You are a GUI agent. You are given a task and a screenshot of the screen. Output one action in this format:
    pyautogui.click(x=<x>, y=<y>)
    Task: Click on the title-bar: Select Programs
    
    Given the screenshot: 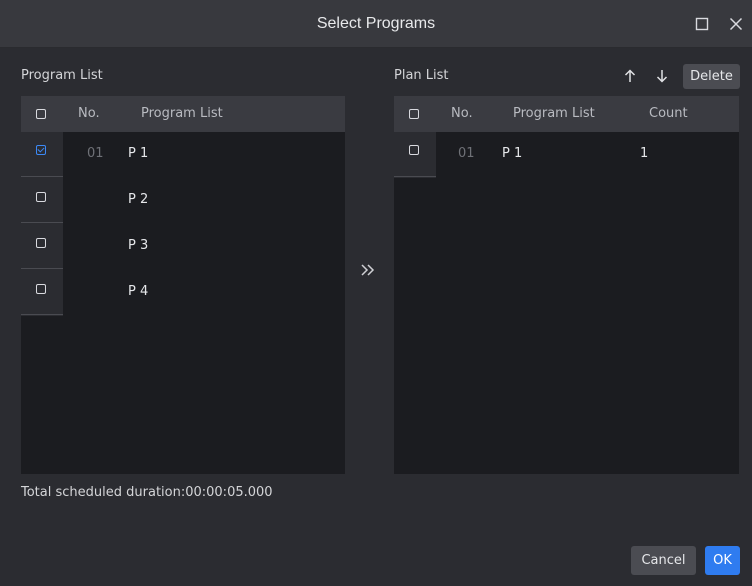 What is the action you would take?
    pyautogui.click(x=376, y=24)
    